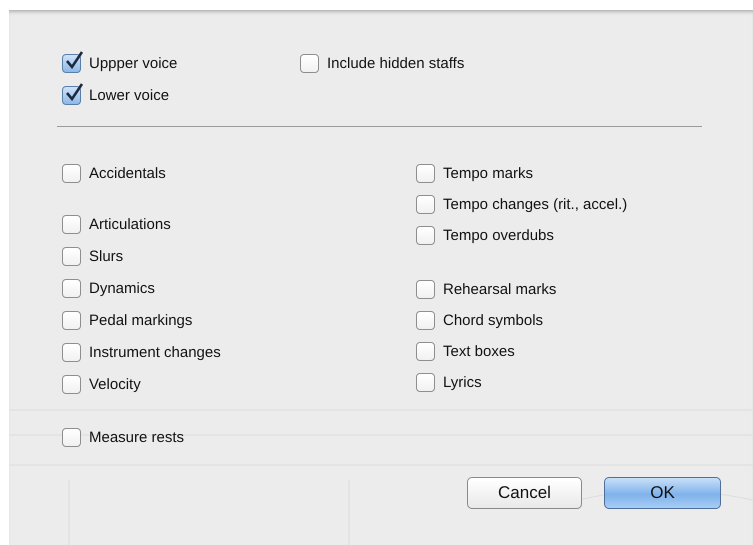 Image resolution: width=753 pixels, height=545 pixels. Describe the element at coordinates (522, 173) in the screenshot. I see `checkbox-option: Tempo marks` at that location.